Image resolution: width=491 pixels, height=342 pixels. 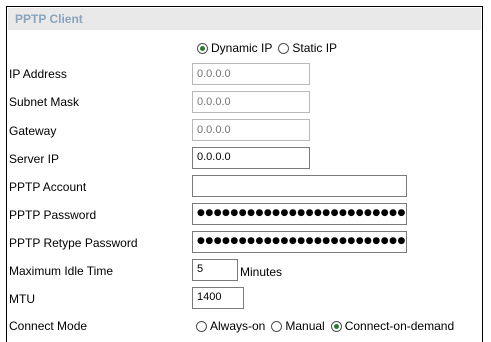 I want to click on max-idle-time-input: 5, so click(x=215, y=270).